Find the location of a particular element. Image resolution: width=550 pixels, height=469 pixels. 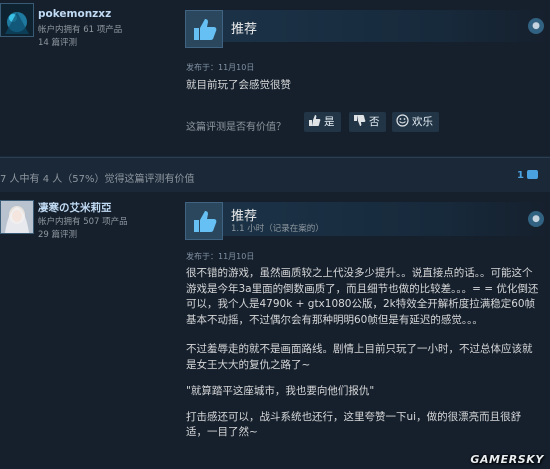

posted-date-1: 发布于：11月10日 is located at coordinates (220, 67).